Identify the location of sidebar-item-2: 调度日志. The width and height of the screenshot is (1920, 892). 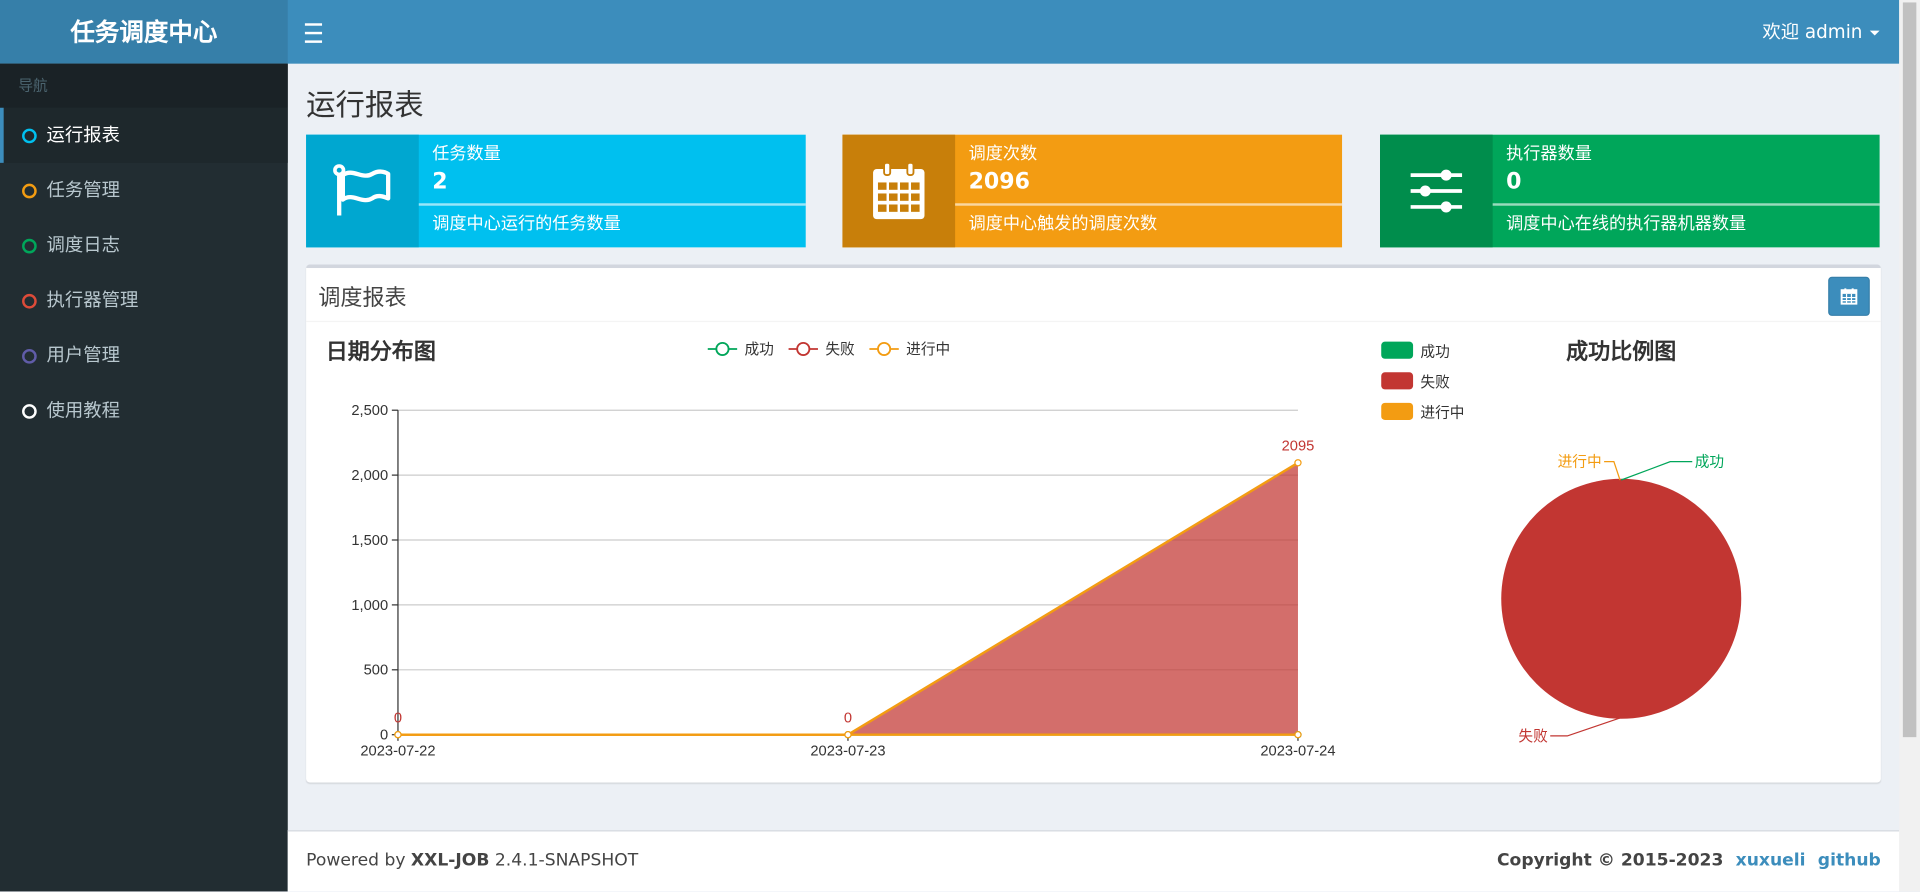
(144, 245).